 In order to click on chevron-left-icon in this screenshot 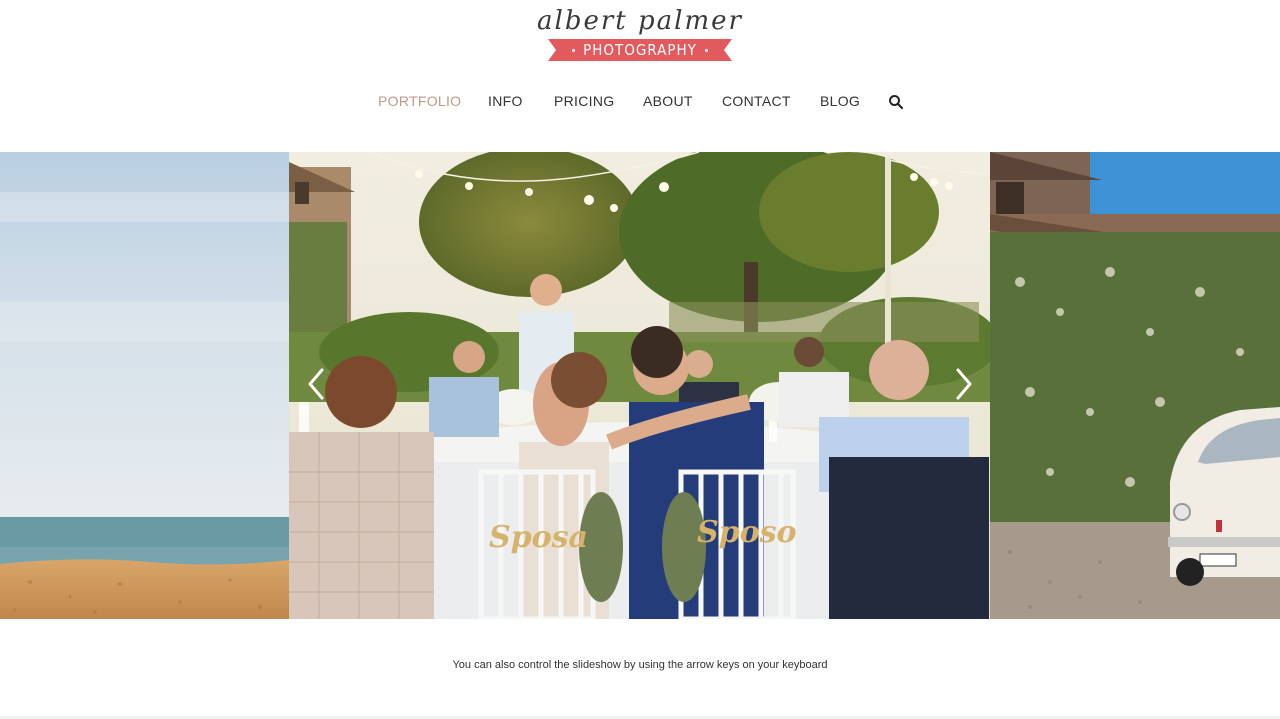, I will do `click(317, 384)`.